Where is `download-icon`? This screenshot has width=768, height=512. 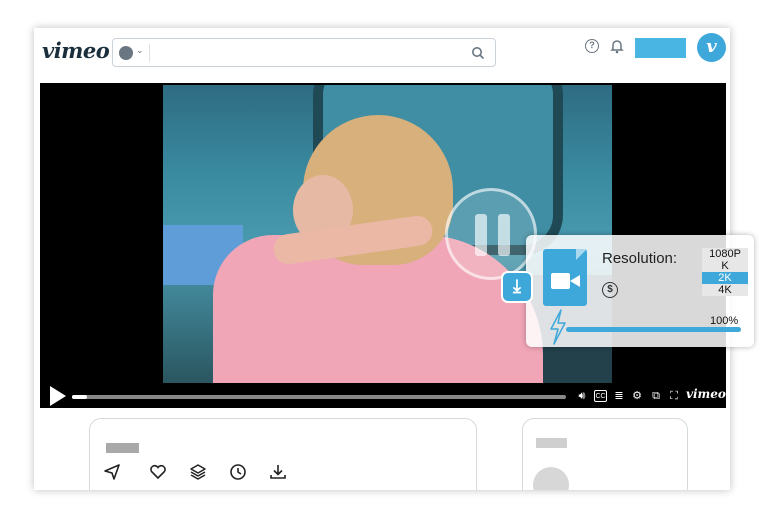 download-icon is located at coordinates (278, 472).